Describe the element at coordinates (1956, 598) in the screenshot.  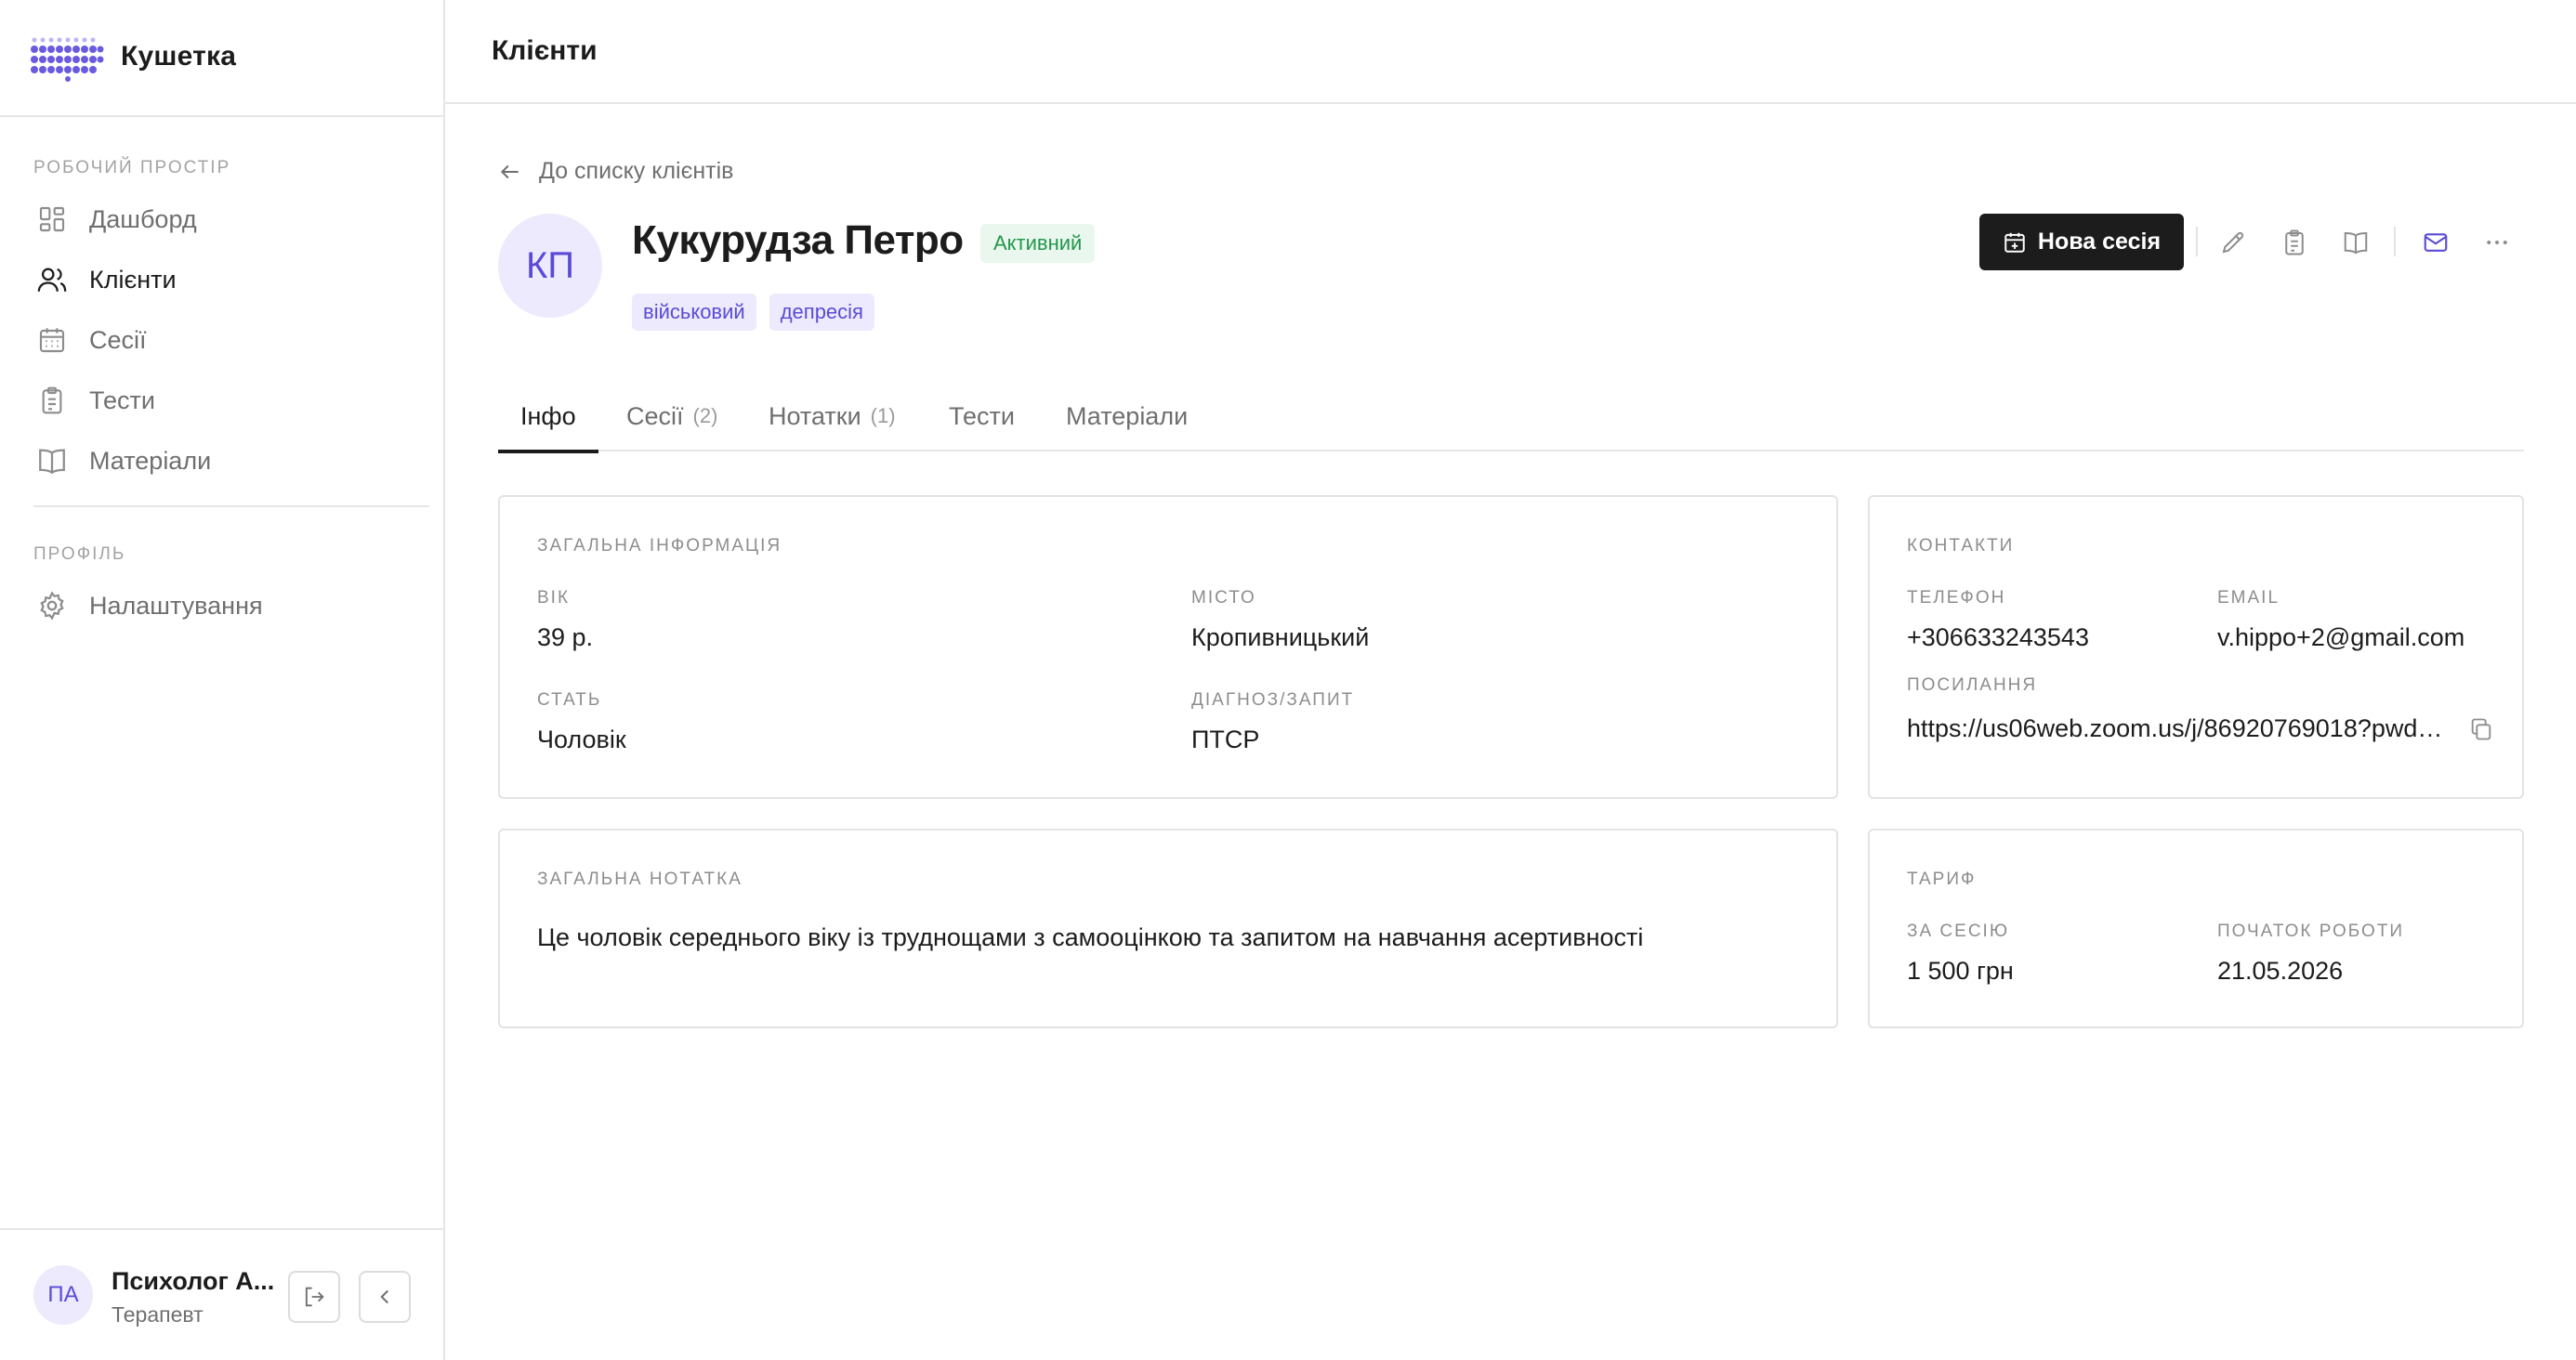
I see `phone-label: Телефон` at that location.